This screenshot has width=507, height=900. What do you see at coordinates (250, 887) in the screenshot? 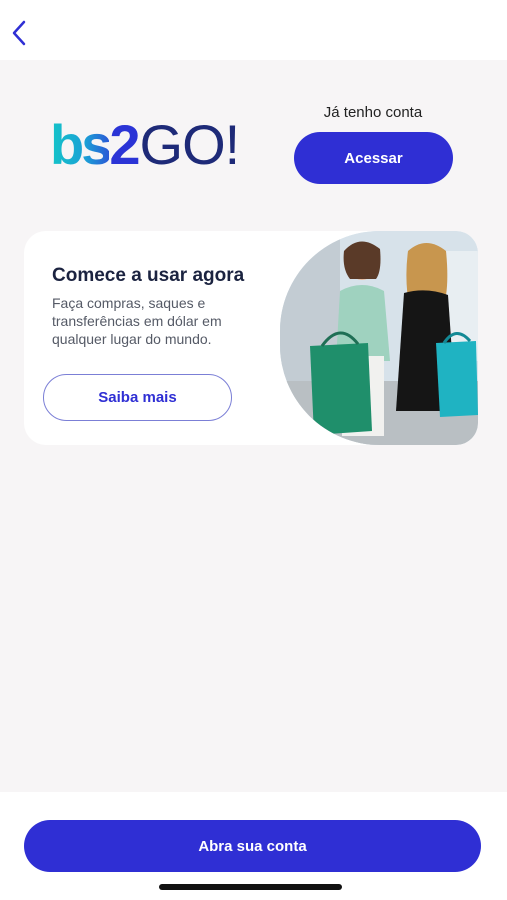
I see `home-indicator` at bounding box center [250, 887].